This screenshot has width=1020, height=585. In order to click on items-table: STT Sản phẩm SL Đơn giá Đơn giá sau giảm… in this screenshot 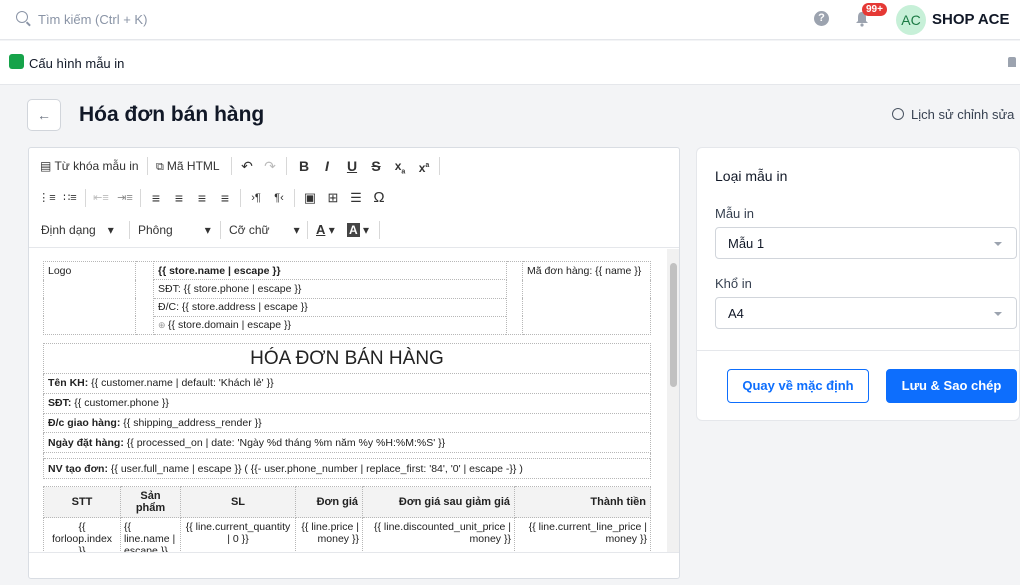, I will do `click(347, 519)`.